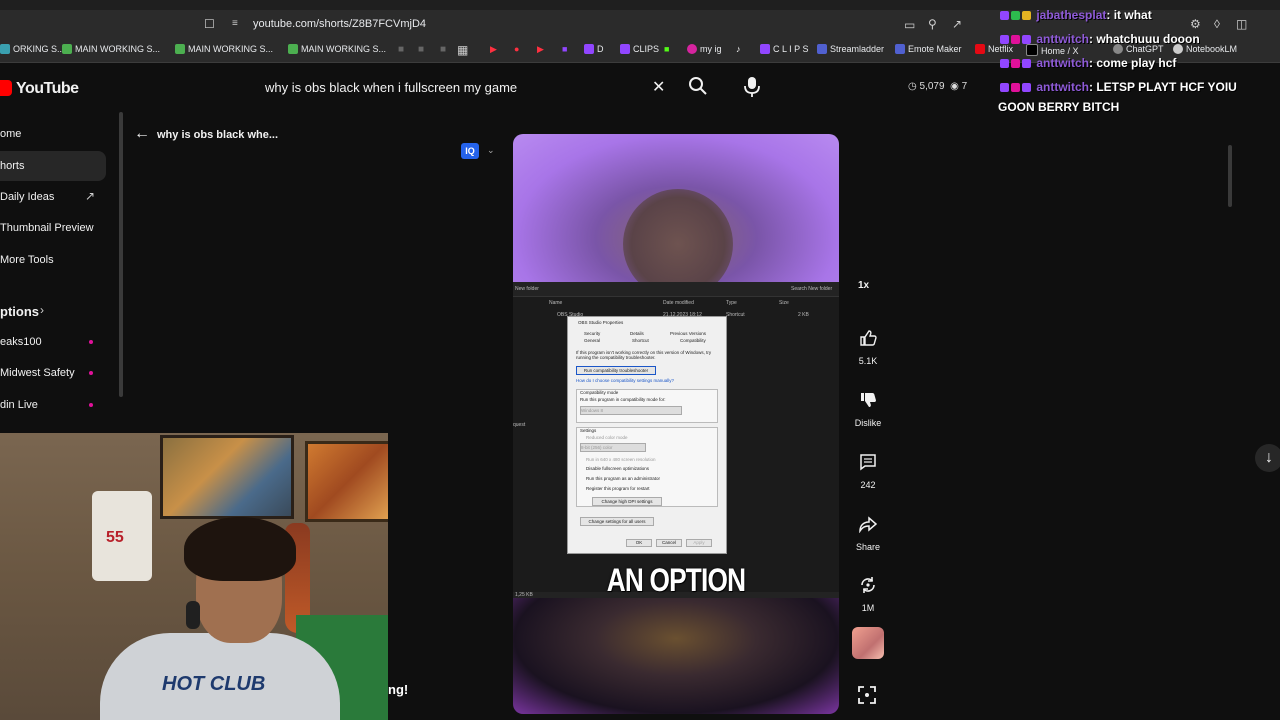  I want to click on sound-thumbnail, so click(868, 643).